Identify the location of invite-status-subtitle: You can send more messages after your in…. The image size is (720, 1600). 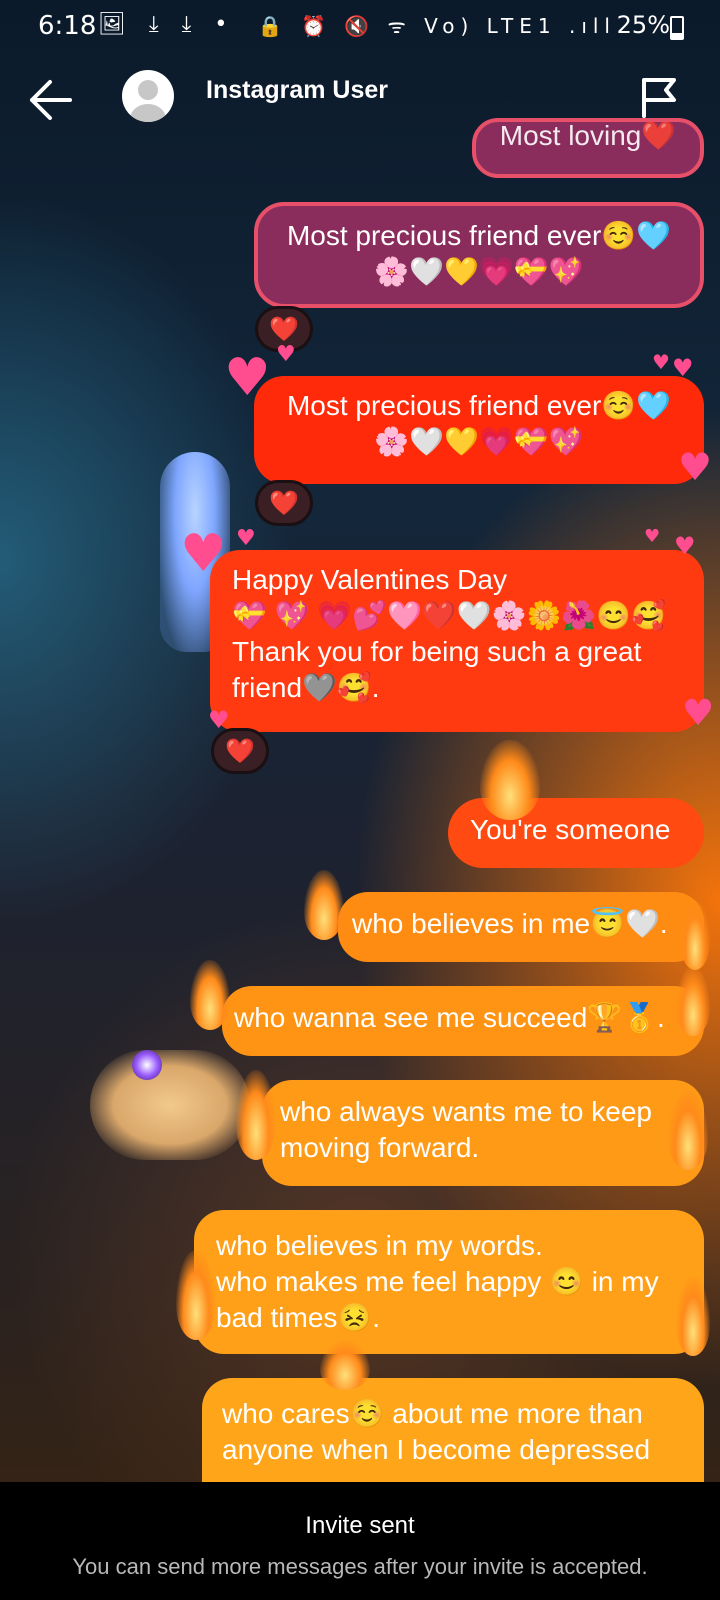
(360, 1566).